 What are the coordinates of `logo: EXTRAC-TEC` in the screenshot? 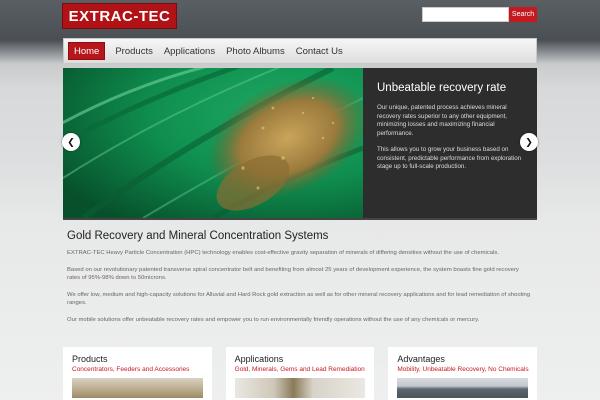 It's located at (119, 16).